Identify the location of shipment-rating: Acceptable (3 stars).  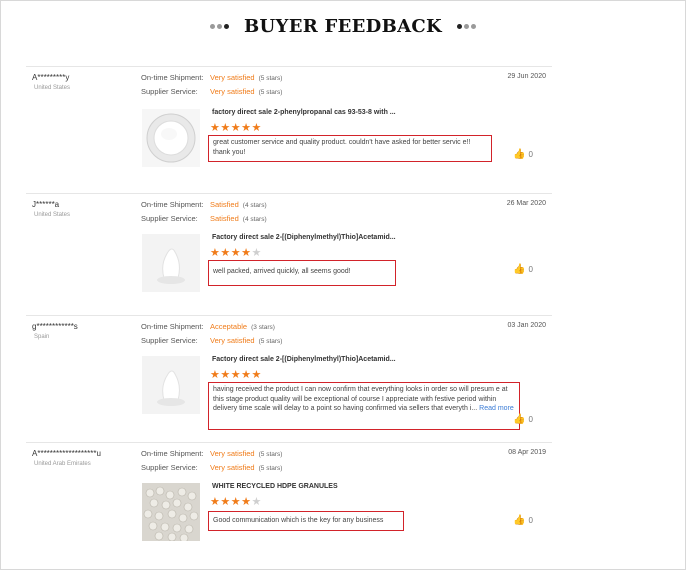
(242, 326).